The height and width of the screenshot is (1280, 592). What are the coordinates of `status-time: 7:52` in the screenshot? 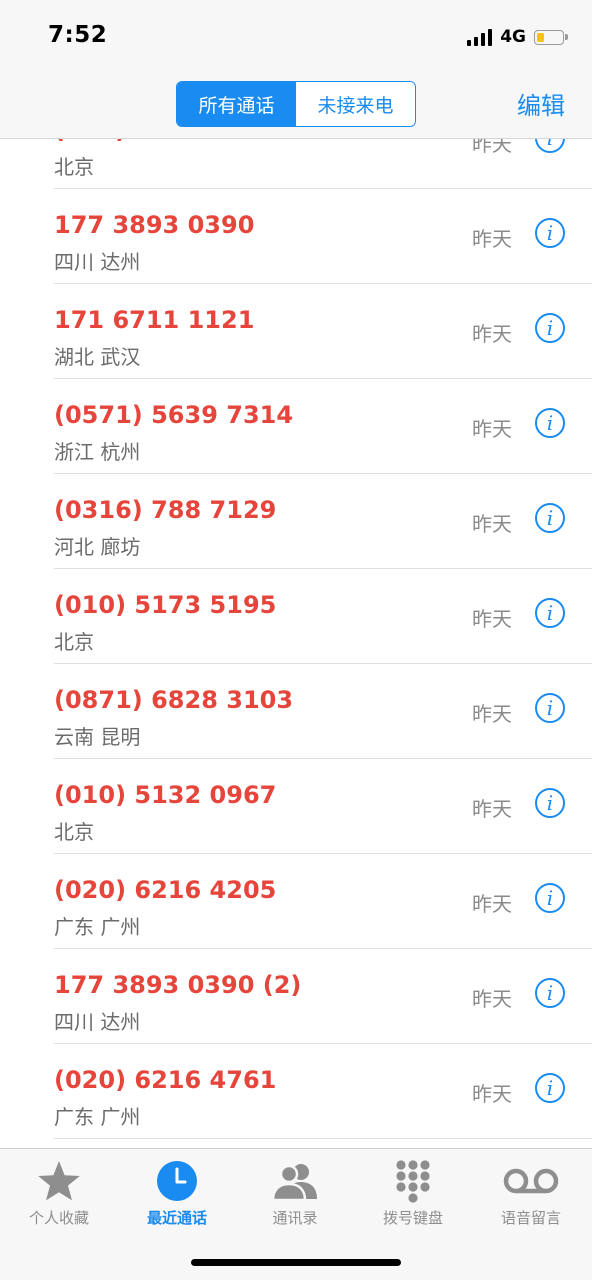 It's located at (78, 35).